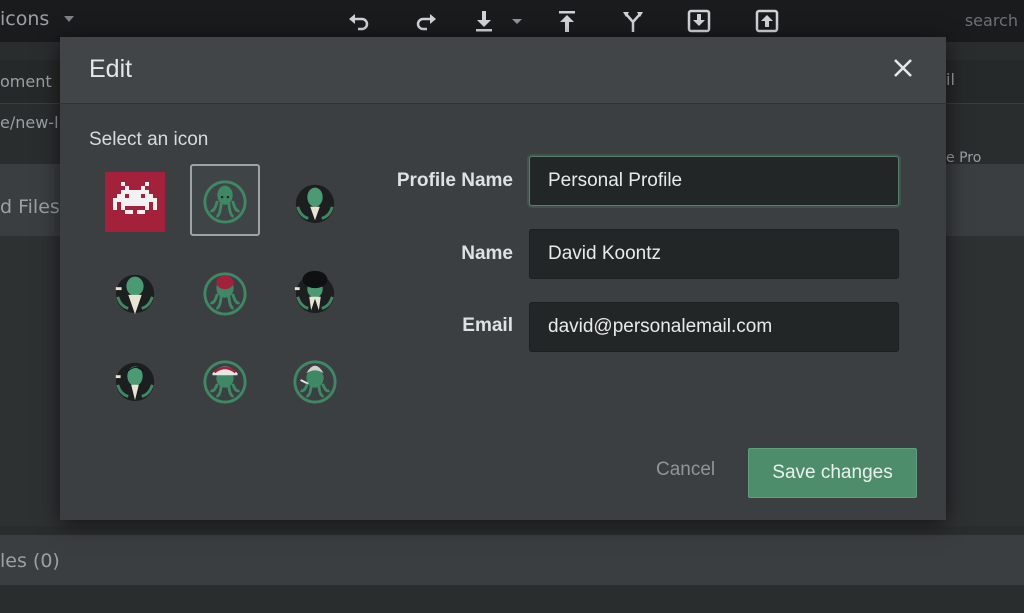  I want to click on column-header-comment: oment, so click(26, 81).